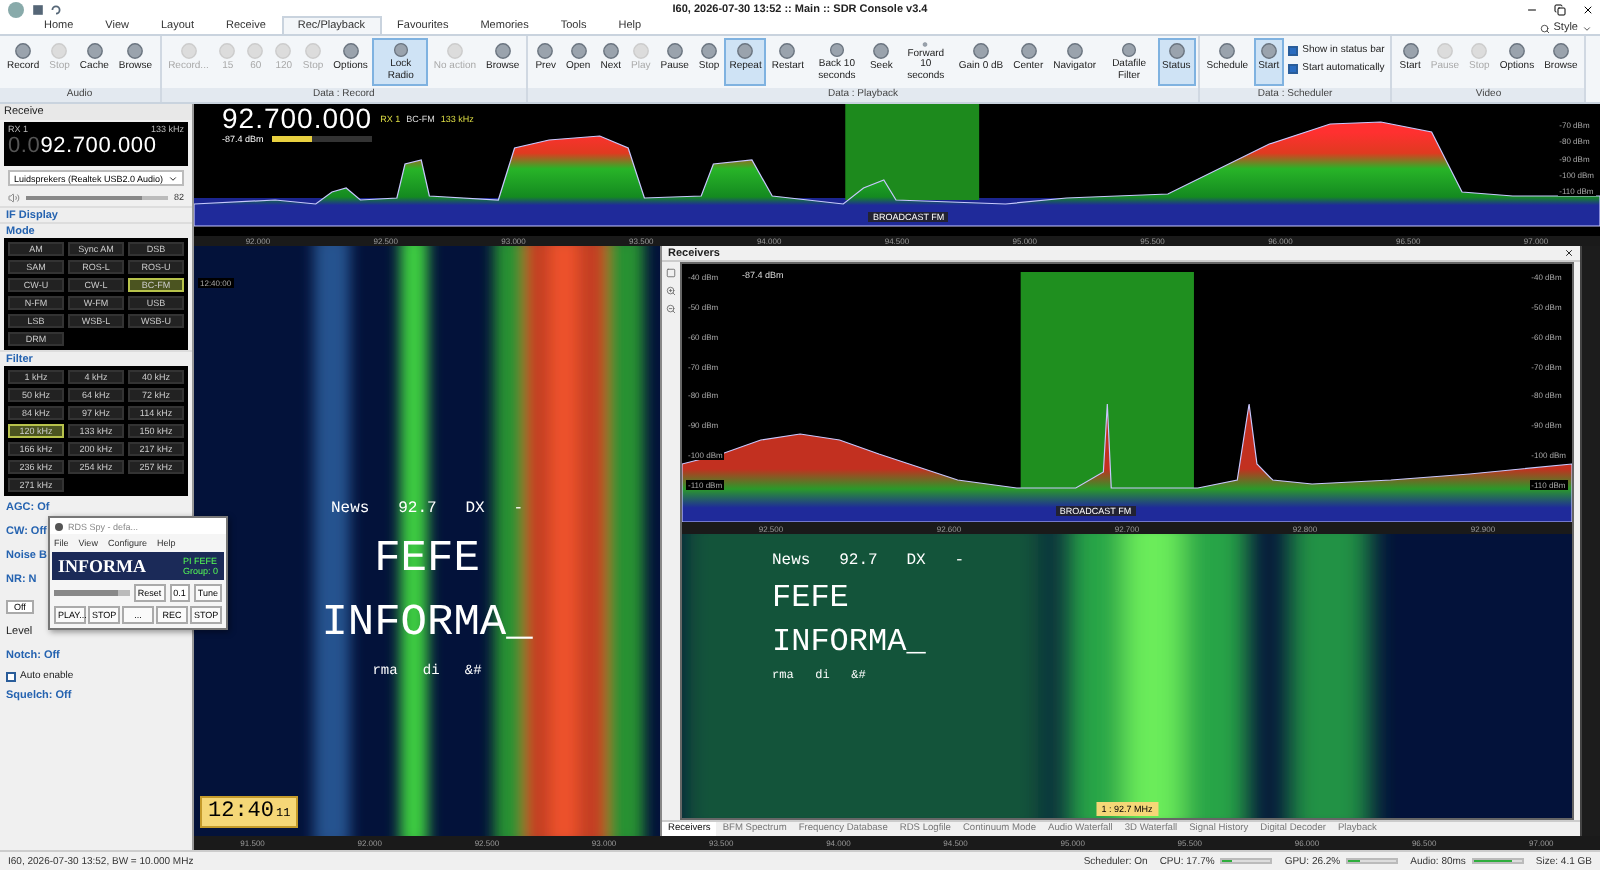  What do you see at coordinates (297, 119) in the screenshot?
I see `frequency-value: 92.700.000` at bounding box center [297, 119].